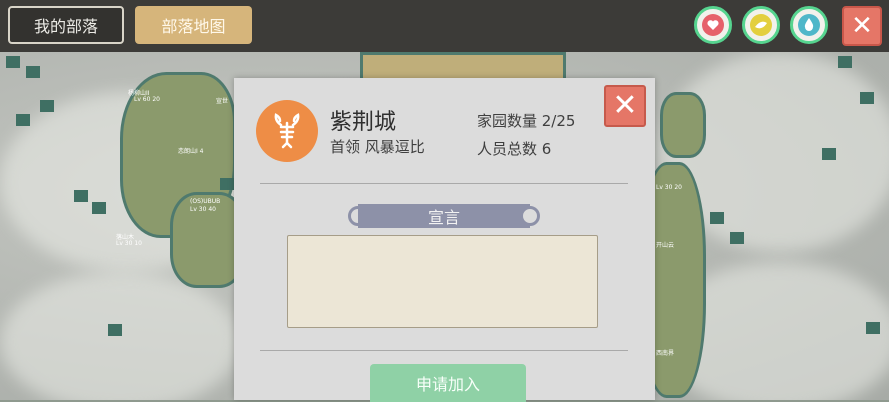  I want to click on top-bar: 我的部落 部落地图 ✕, so click(444, 26).